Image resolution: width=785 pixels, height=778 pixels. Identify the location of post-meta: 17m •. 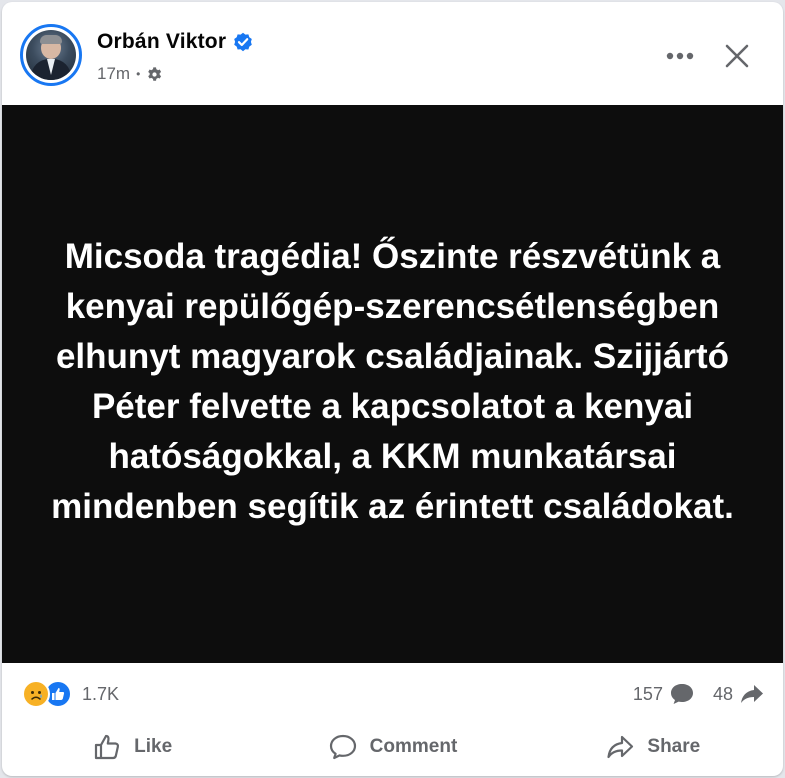
(130, 74).